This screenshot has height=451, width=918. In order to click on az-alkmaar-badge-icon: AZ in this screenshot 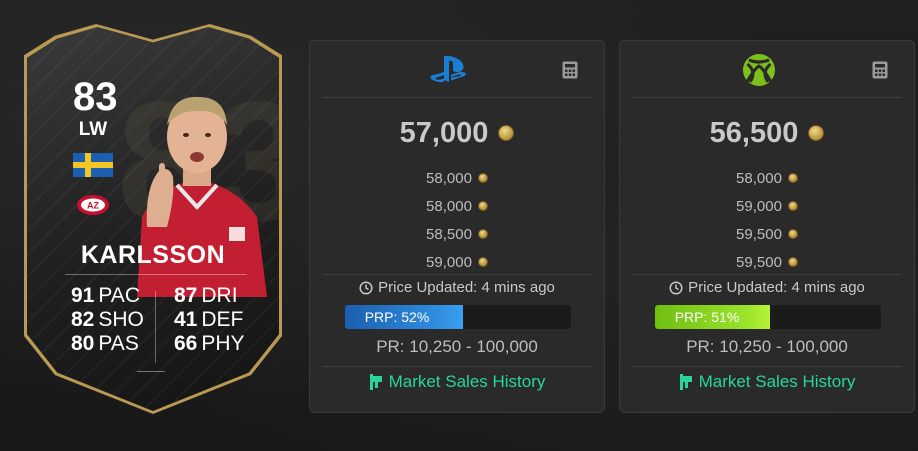, I will do `click(93, 205)`.